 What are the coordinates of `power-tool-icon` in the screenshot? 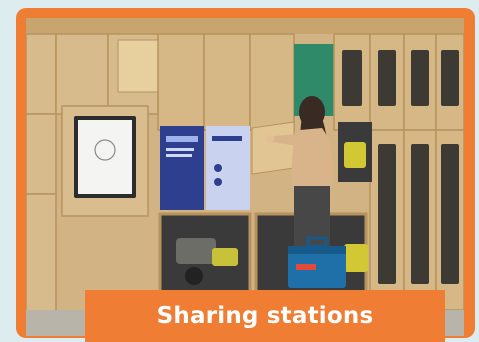 It's located at (205, 254).